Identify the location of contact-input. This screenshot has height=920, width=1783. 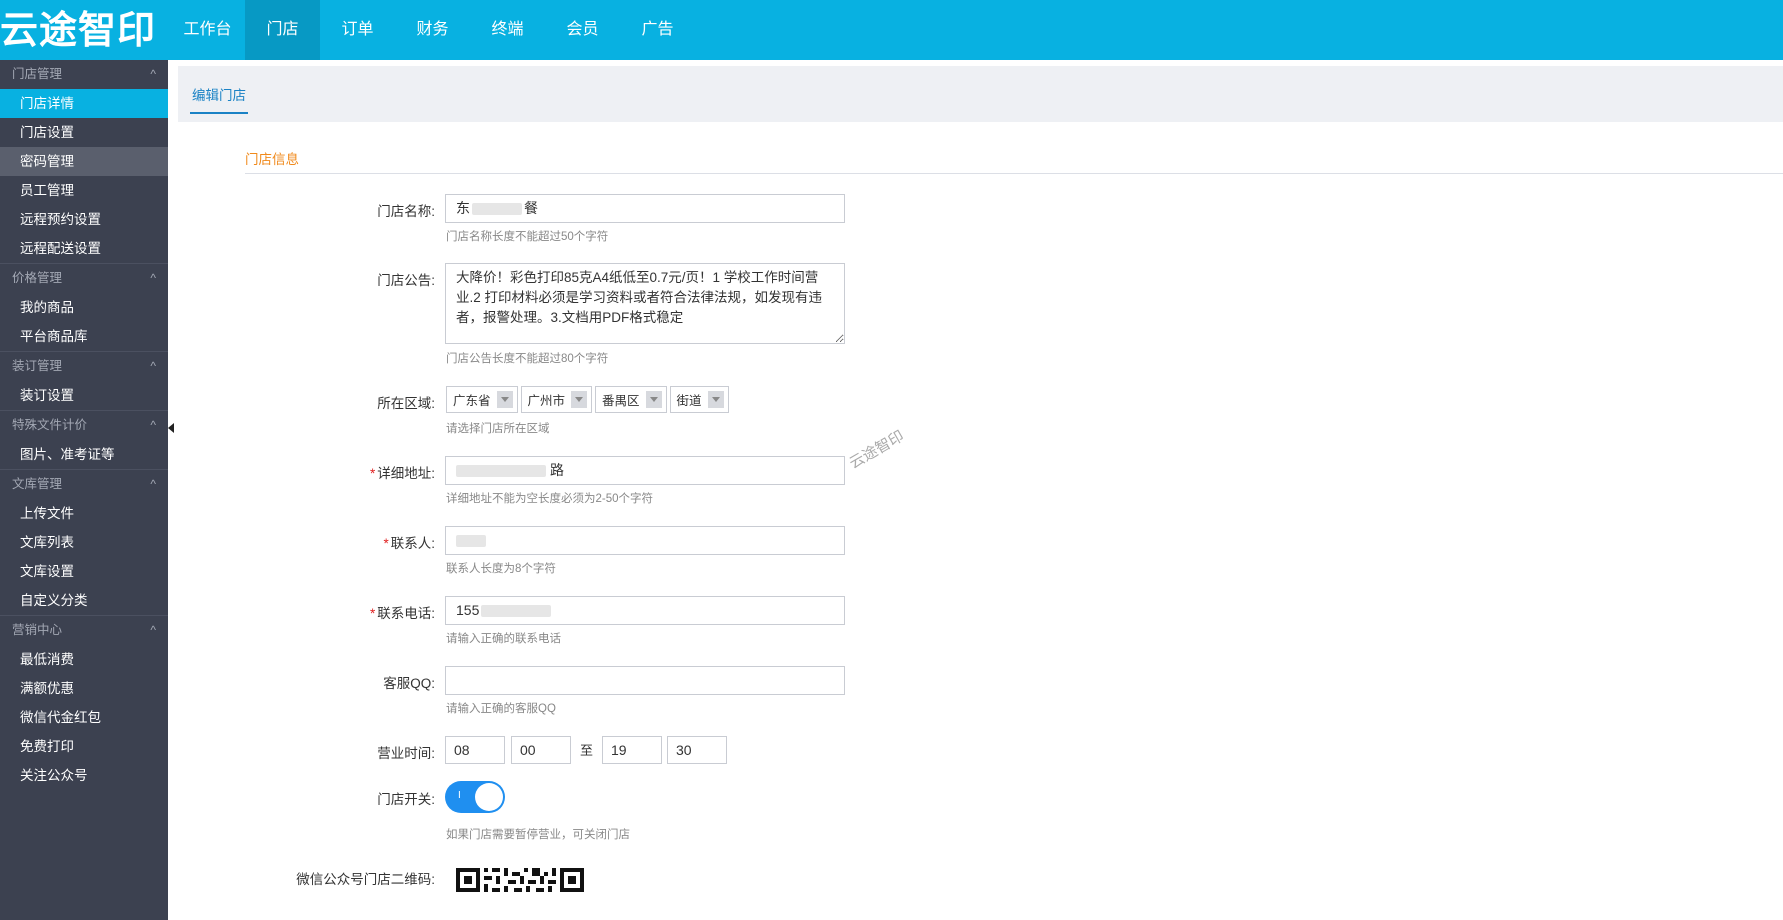
(645, 540).